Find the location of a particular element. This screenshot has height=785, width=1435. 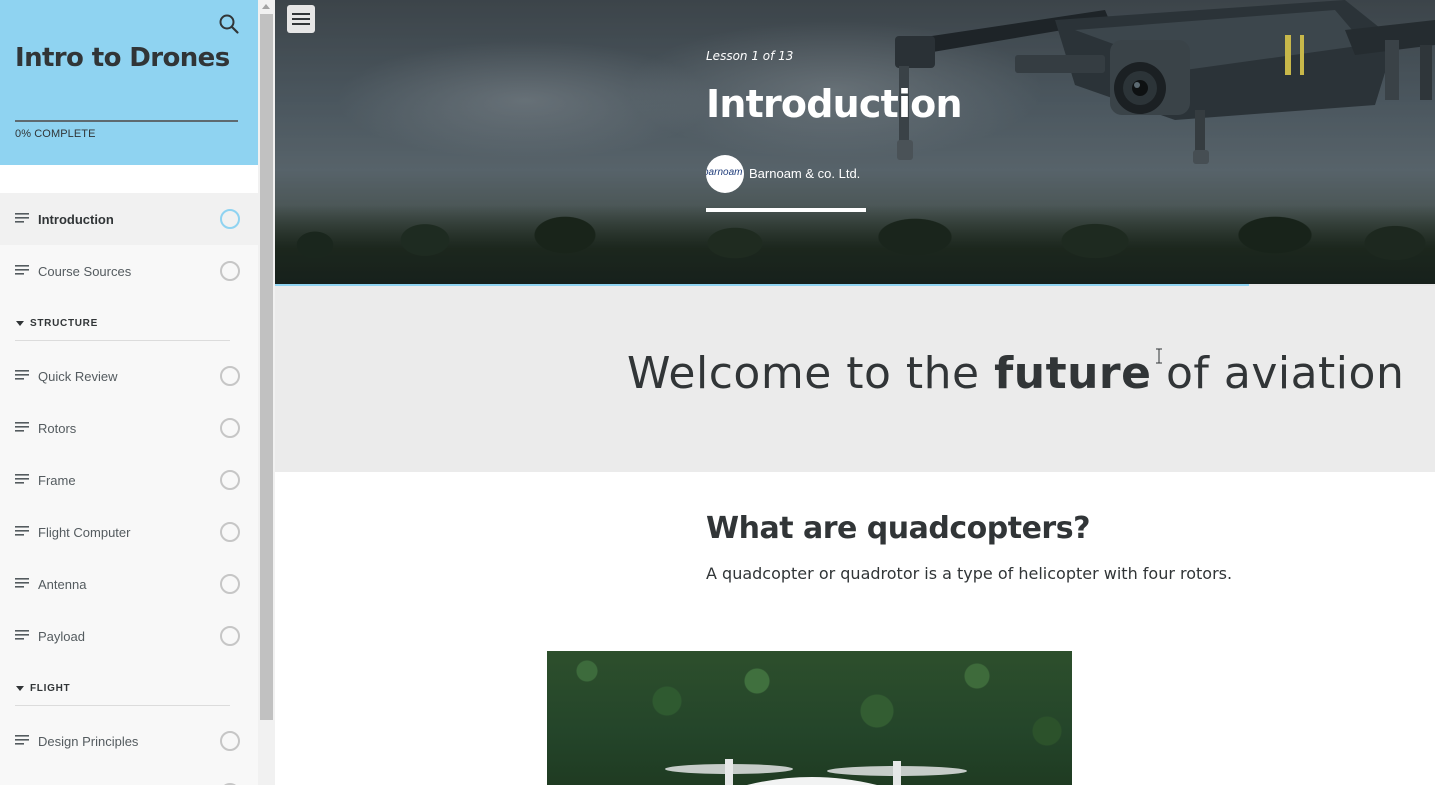

lesson-count: Lesson 1 of 13 is located at coordinates (750, 56).